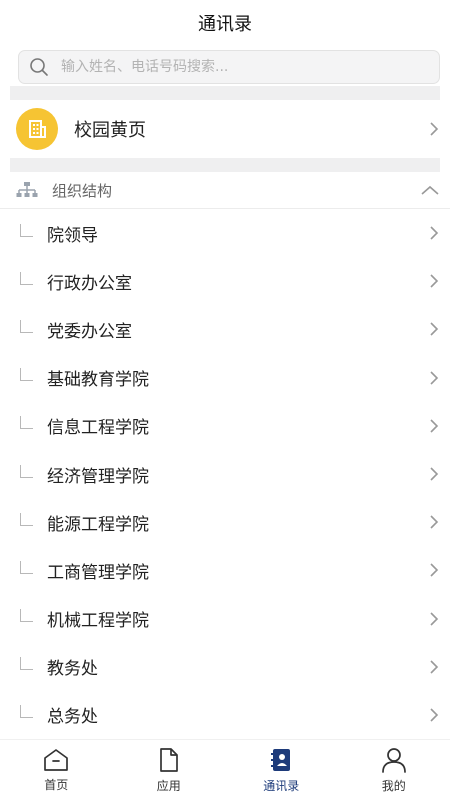  What do you see at coordinates (225, 522) in the screenshot?
I see `org-item-energy-engineering: 能源工程学院` at bounding box center [225, 522].